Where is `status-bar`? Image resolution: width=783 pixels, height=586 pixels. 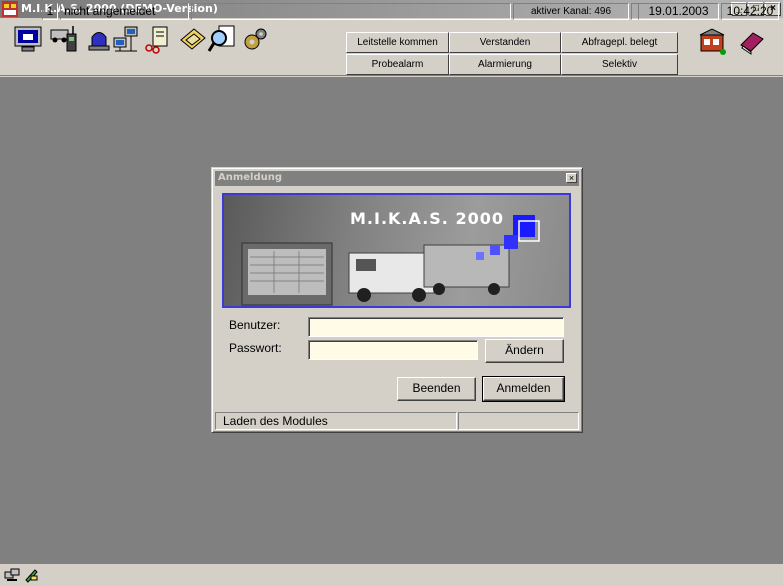
status-bar is located at coordinates (391, 575).